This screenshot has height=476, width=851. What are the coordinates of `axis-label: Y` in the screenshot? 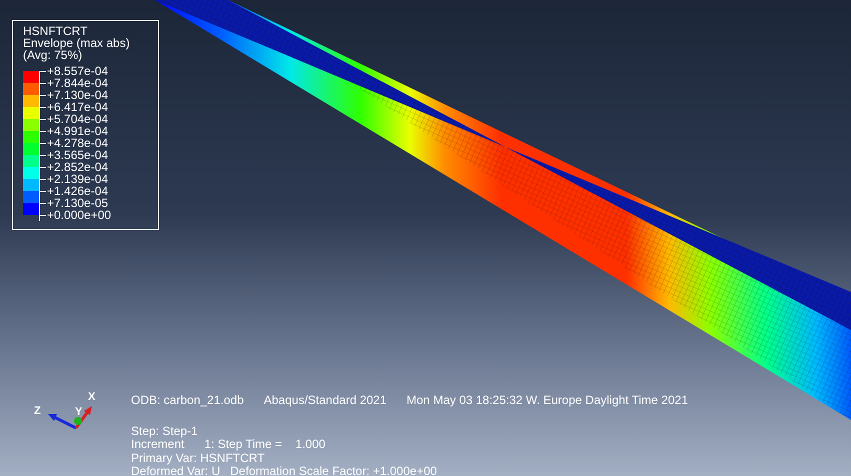 It's located at (78, 412).